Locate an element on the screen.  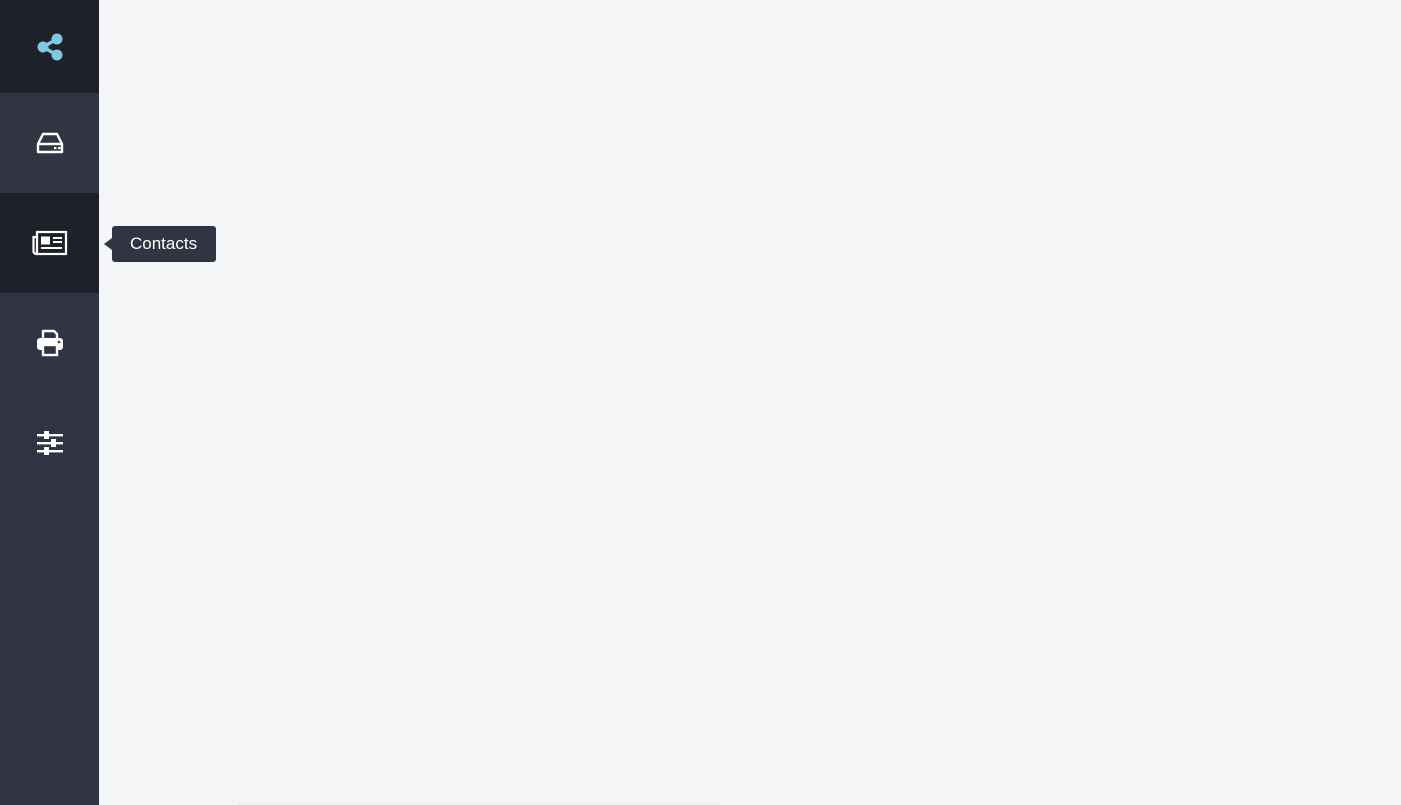
sidebar-item-contacts is located at coordinates (49, 243).